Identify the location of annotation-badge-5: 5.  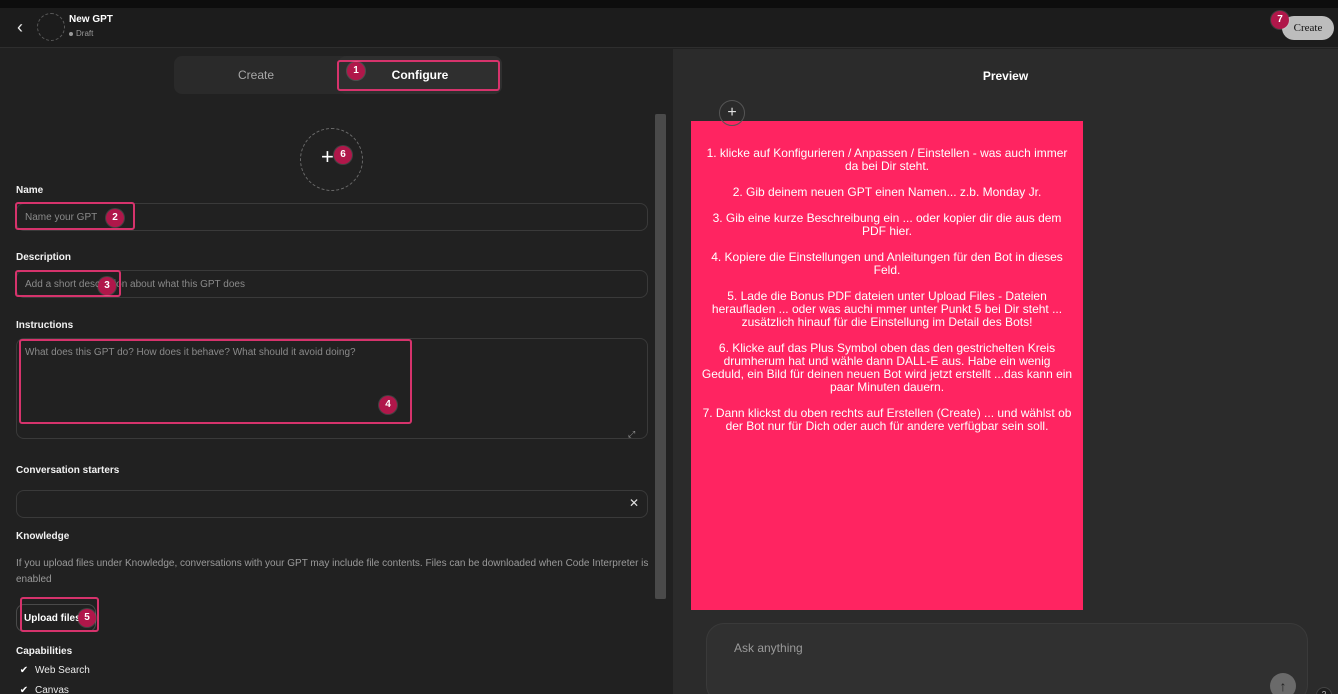
(87, 618).